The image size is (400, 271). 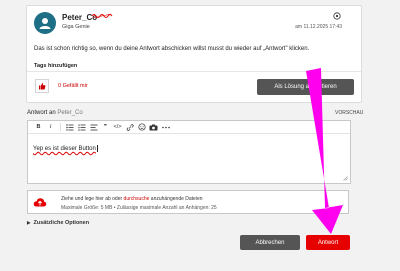 What do you see at coordinates (194, 71) in the screenshot?
I see `divider` at bounding box center [194, 71].